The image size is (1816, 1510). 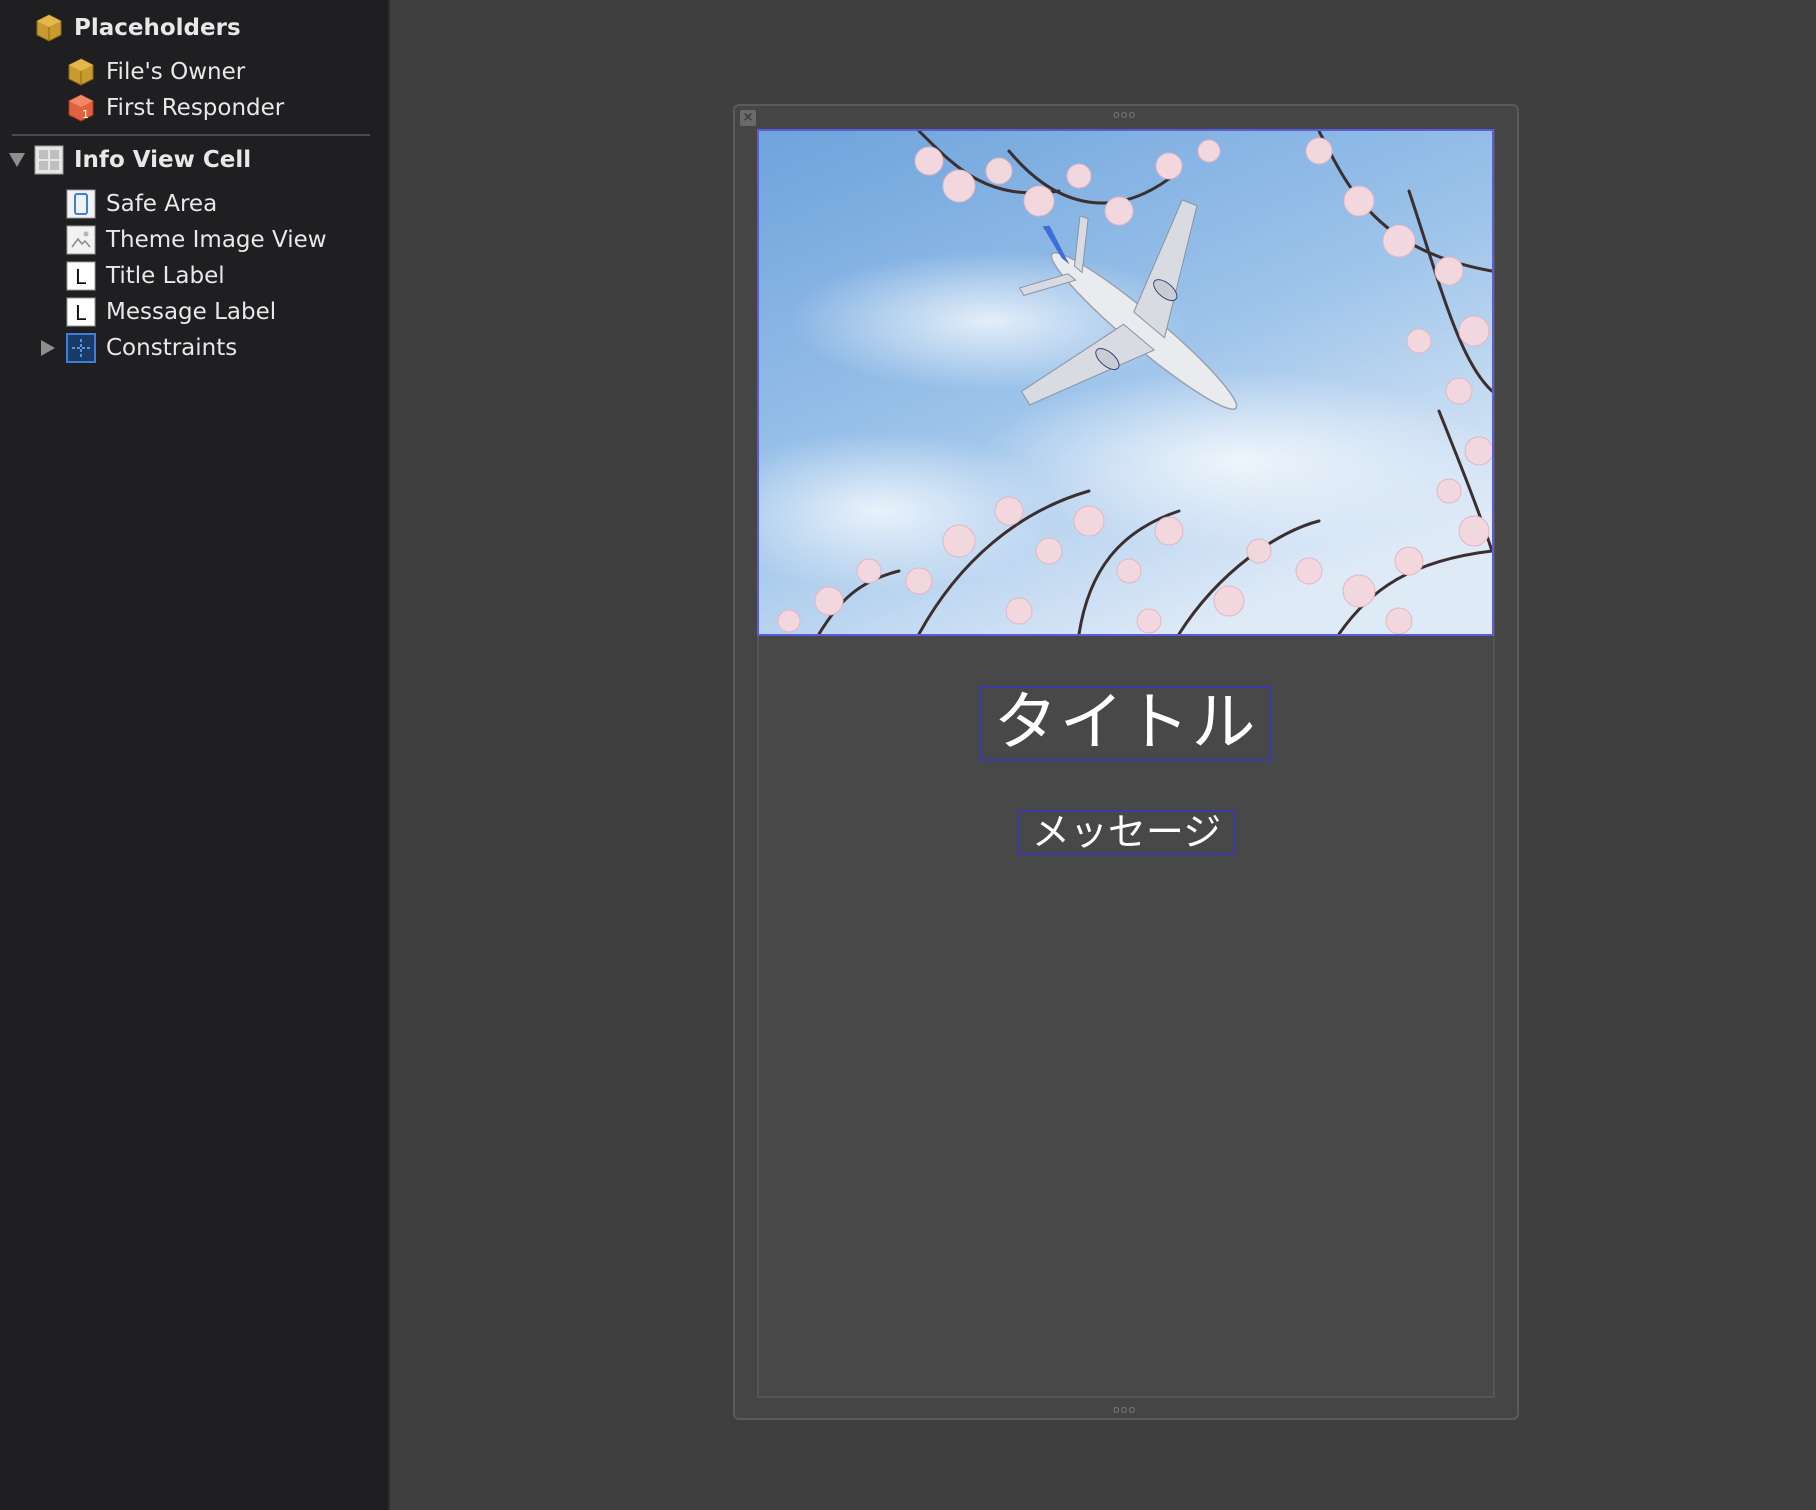 I want to click on outline-item-label: Placeholders, so click(x=157, y=28).